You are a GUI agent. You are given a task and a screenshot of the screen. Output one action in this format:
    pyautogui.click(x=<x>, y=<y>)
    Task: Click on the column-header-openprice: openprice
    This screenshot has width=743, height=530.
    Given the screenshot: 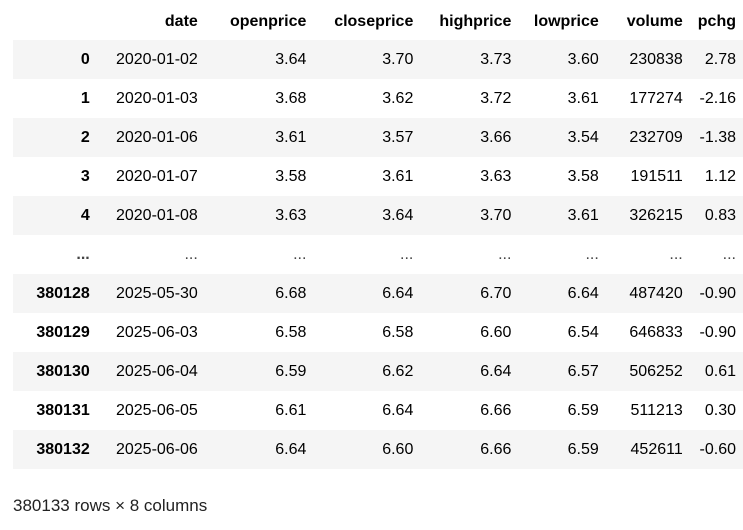 What is the action you would take?
    pyautogui.click(x=268, y=21)
    